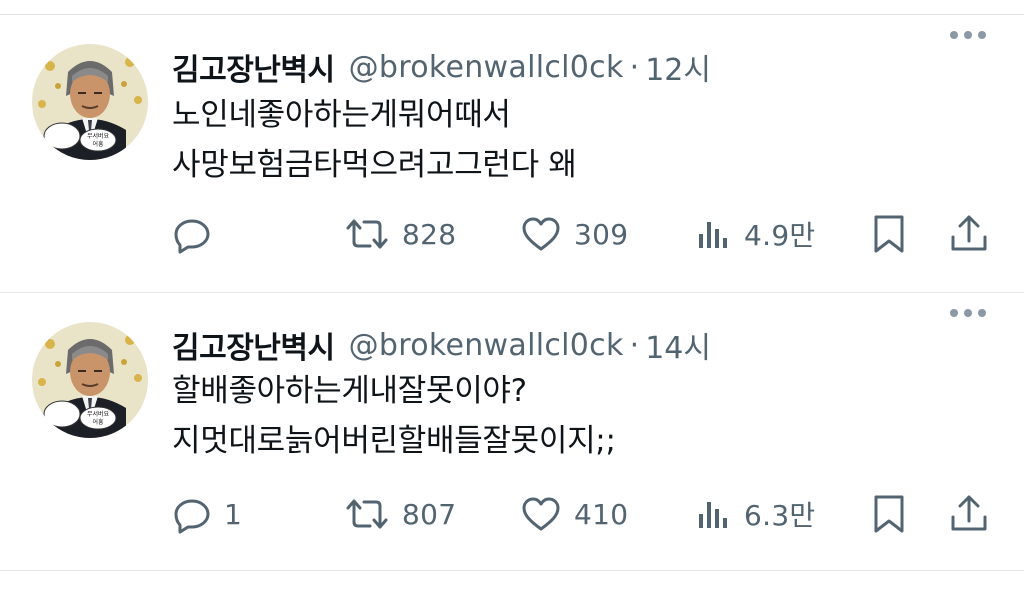  I want to click on tweet-text-line: 사망보험금타먹으려고그런다 왜, so click(374, 165).